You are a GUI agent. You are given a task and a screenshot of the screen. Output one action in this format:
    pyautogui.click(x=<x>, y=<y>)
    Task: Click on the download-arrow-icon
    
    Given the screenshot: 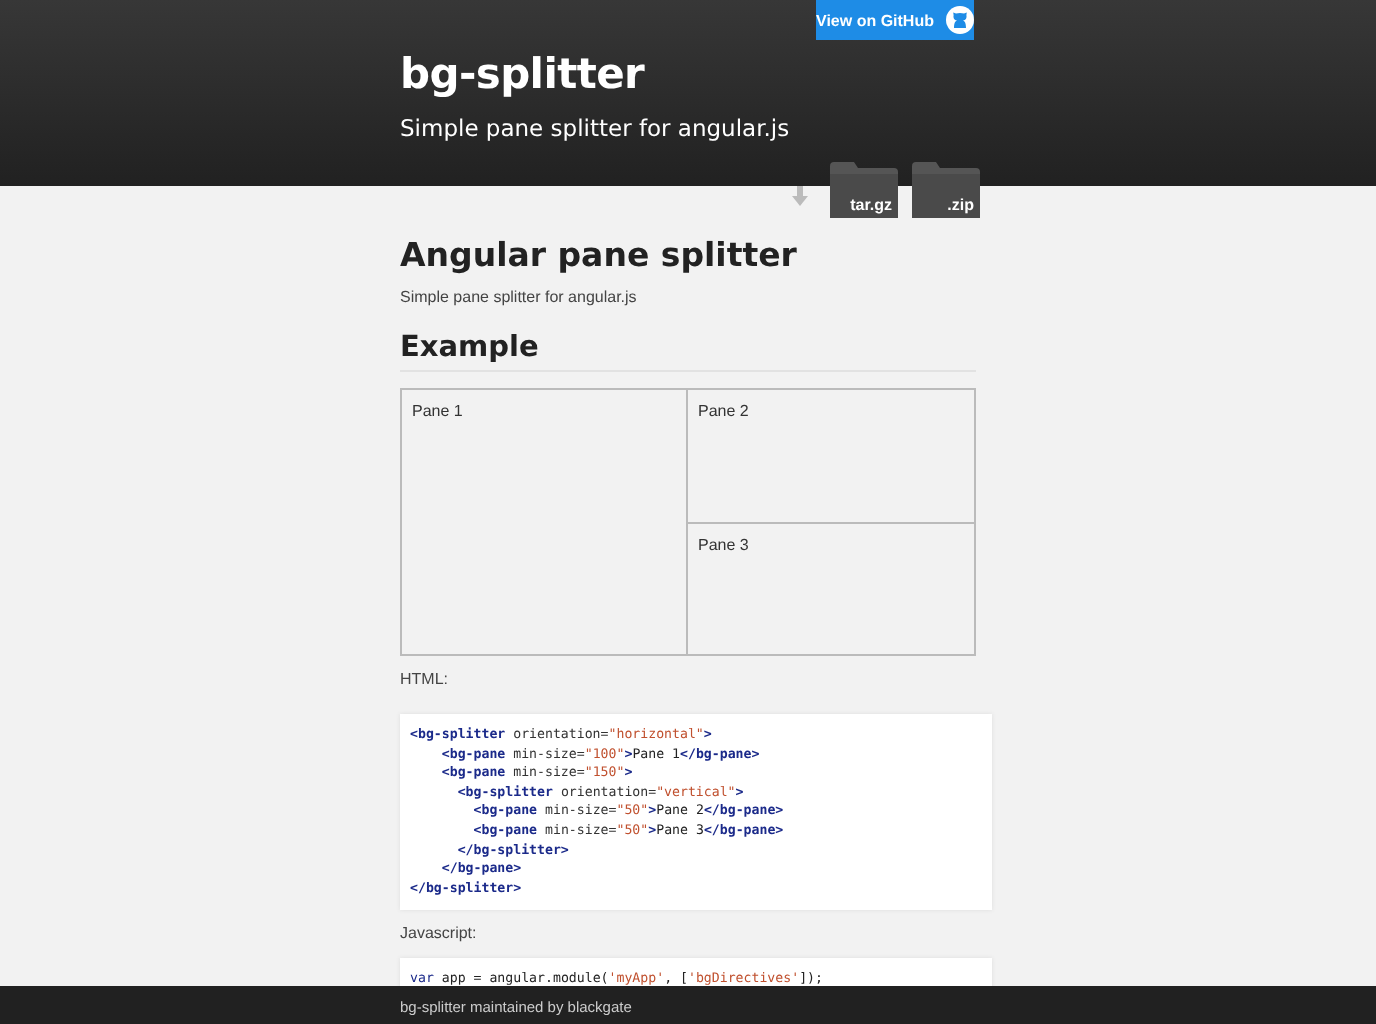 What is the action you would take?
    pyautogui.click(x=800, y=196)
    